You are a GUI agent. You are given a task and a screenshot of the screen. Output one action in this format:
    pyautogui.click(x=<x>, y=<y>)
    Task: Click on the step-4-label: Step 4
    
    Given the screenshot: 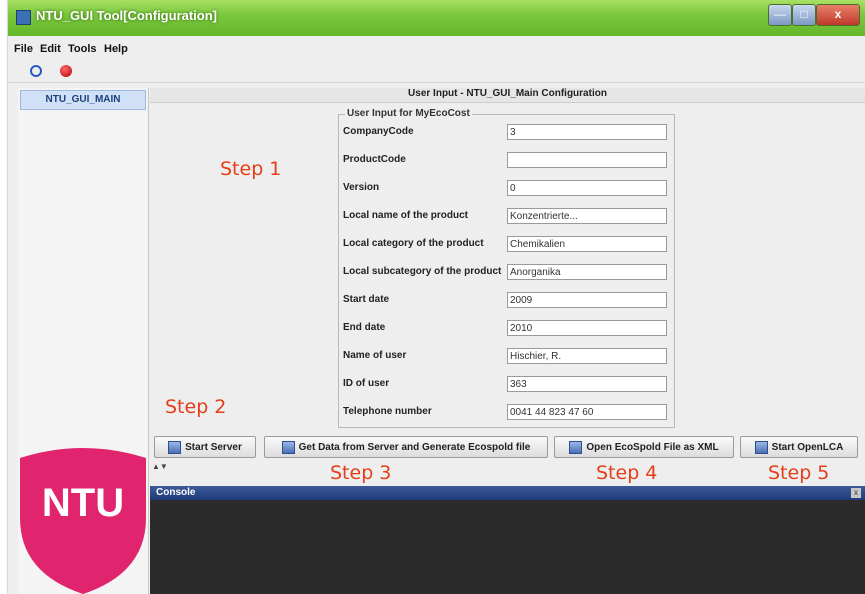 What is the action you would take?
    pyautogui.click(x=627, y=473)
    